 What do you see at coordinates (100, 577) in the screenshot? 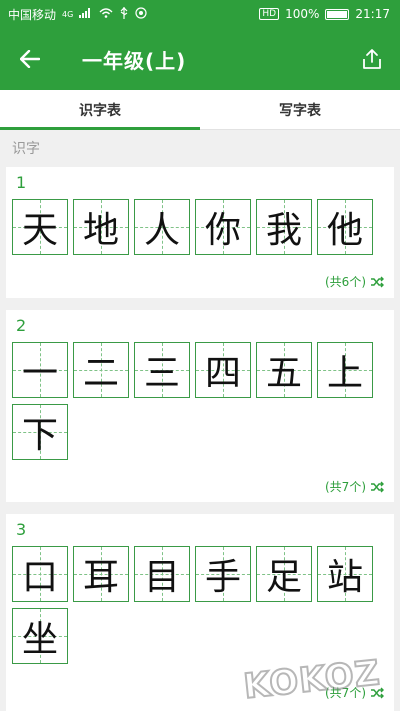
I see `char-text: 耳` at bounding box center [100, 577].